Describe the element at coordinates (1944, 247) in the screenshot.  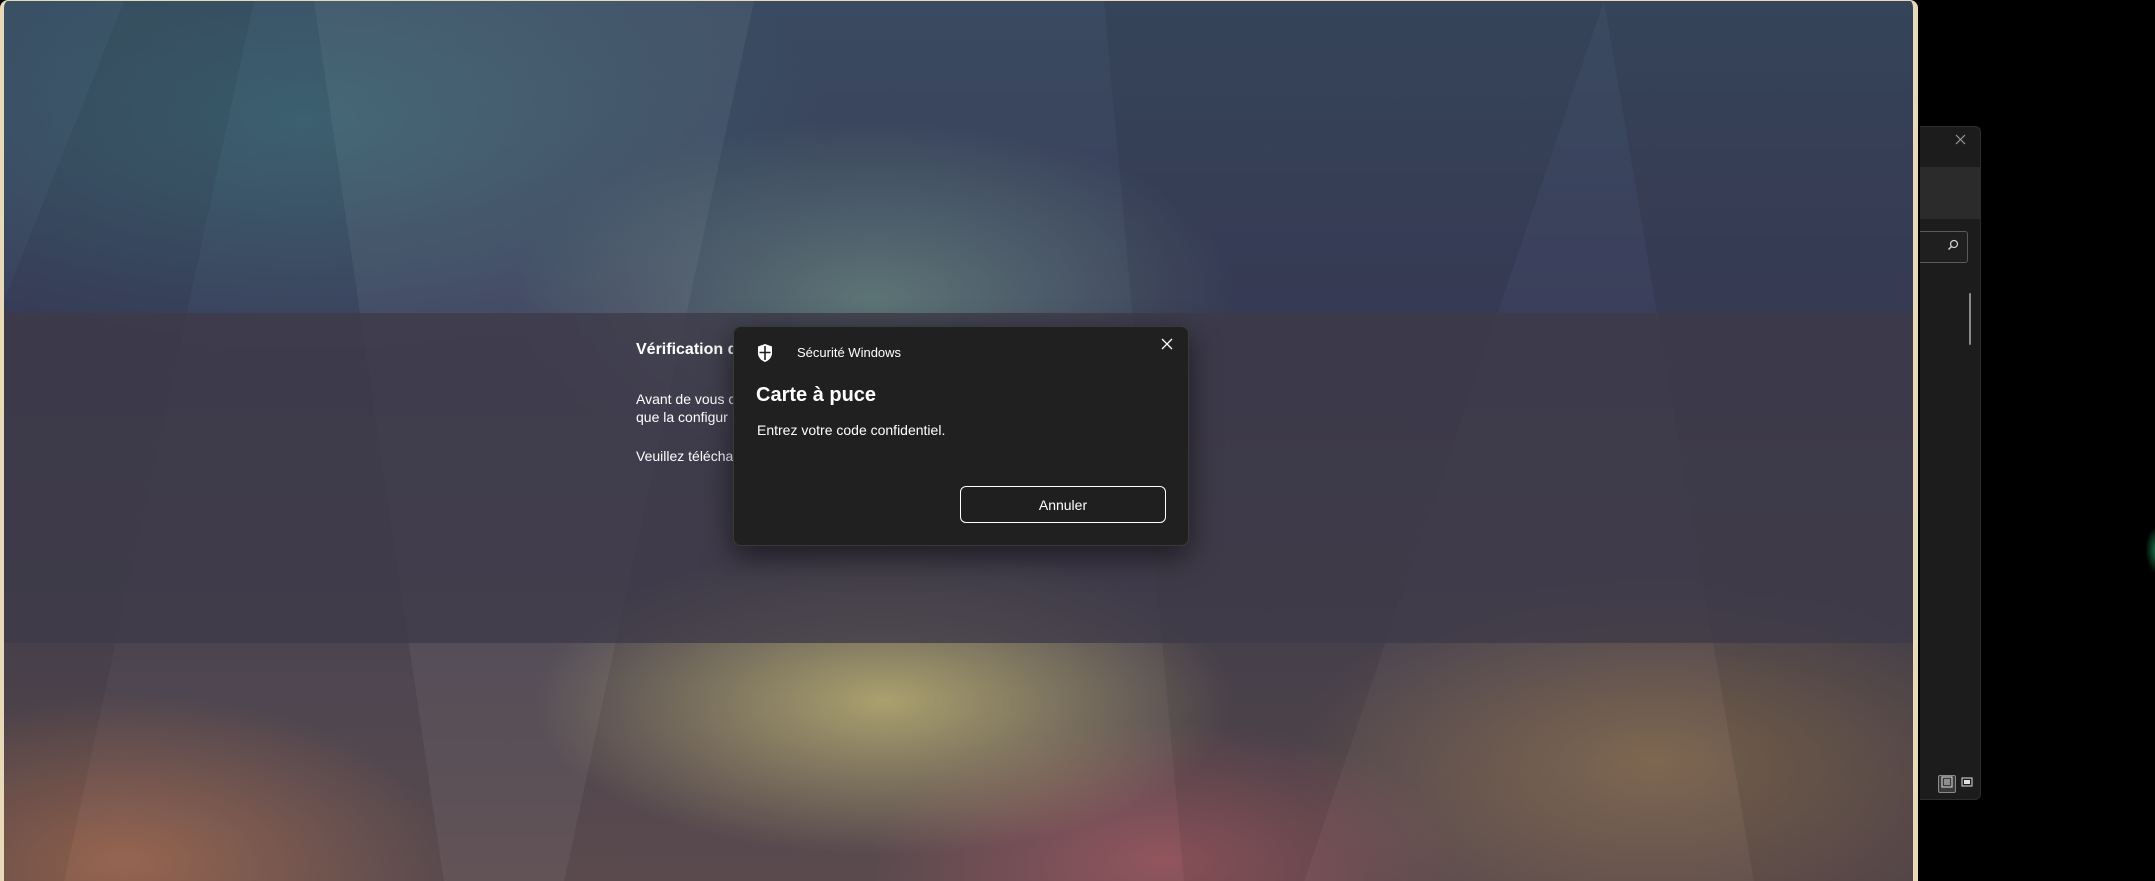
I see `search-box` at that location.